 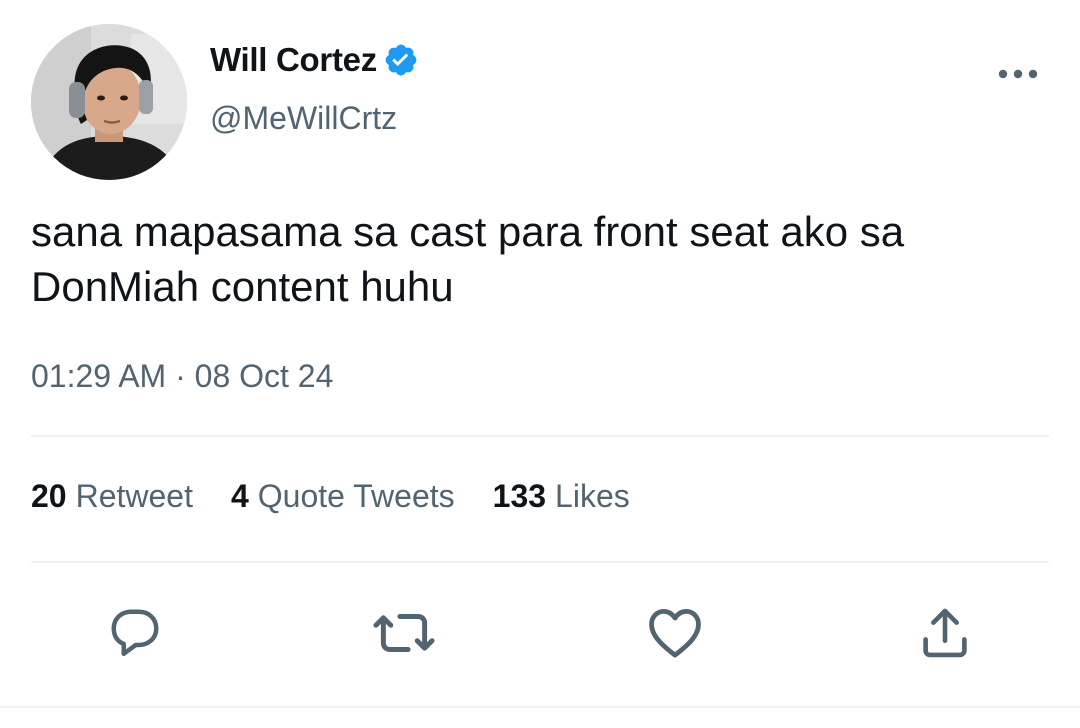 I want to click on reply-icon, so click(x=135, y=632).